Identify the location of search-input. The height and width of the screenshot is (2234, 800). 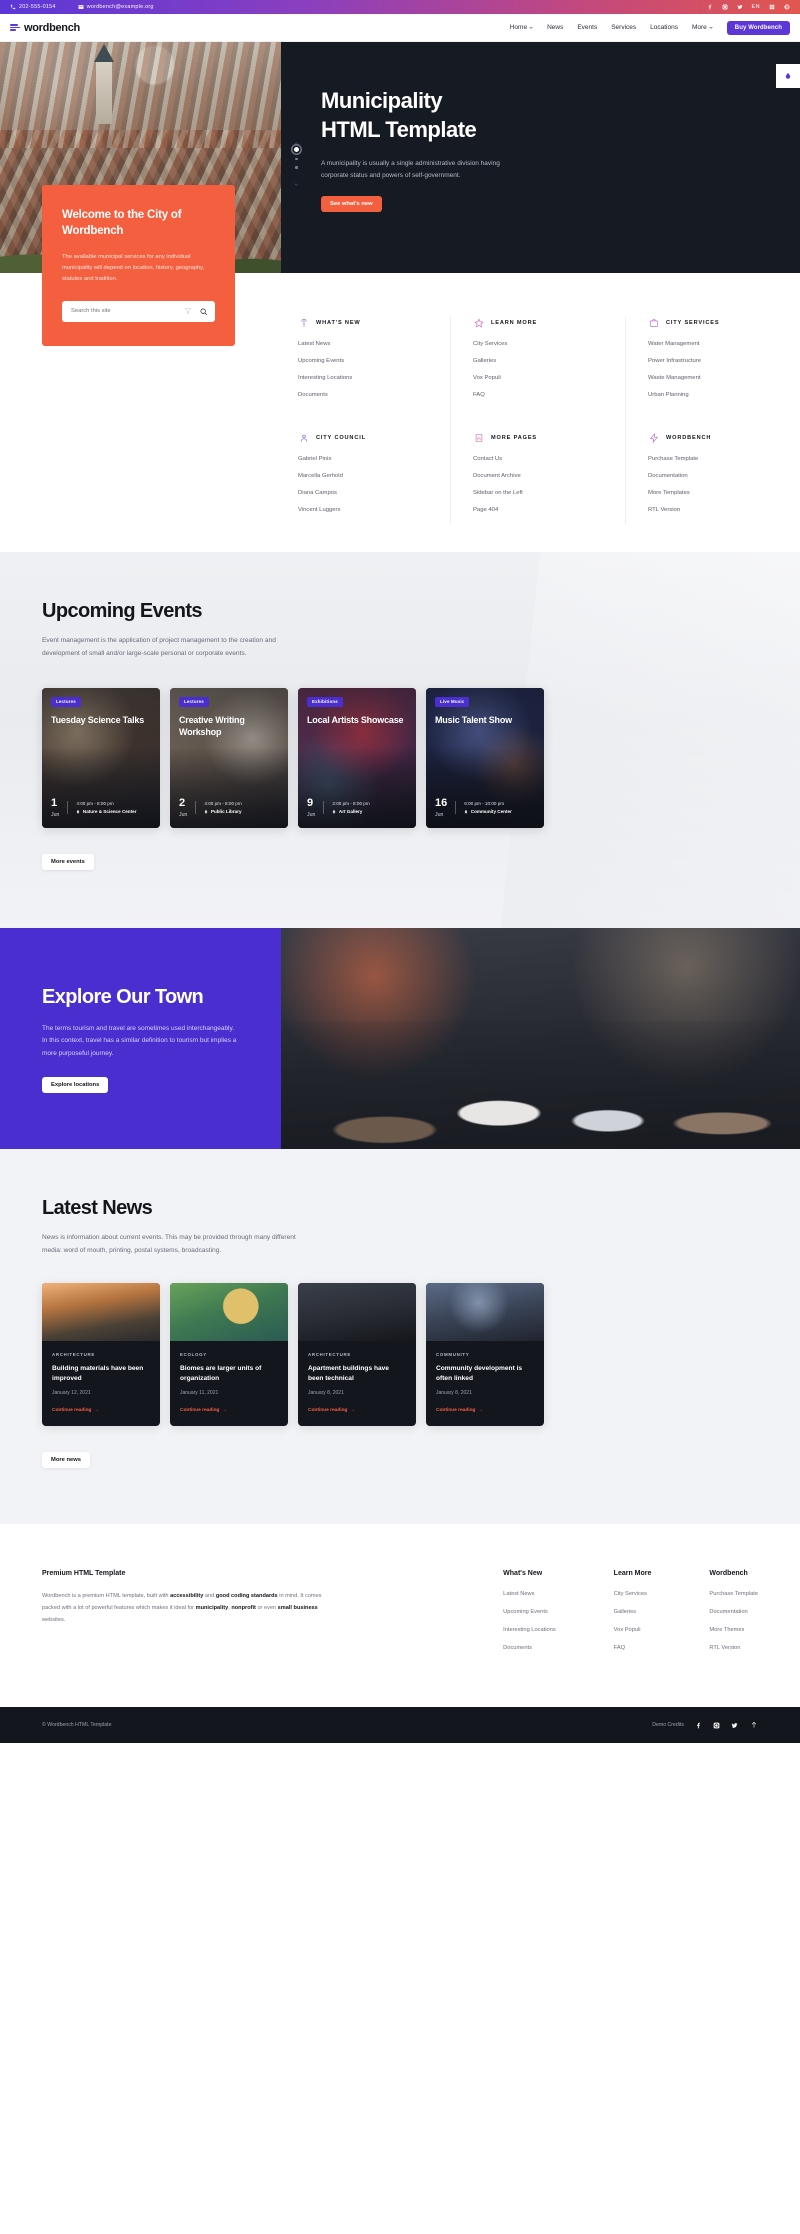
(125, 311).